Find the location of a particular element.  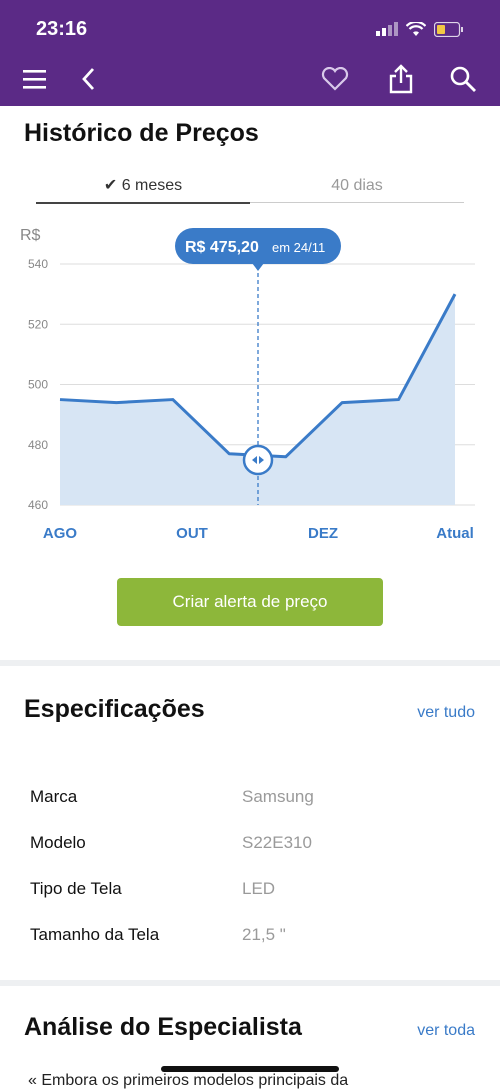

spec-row: Modelo S22E310 is located at coordinates (250, 848).